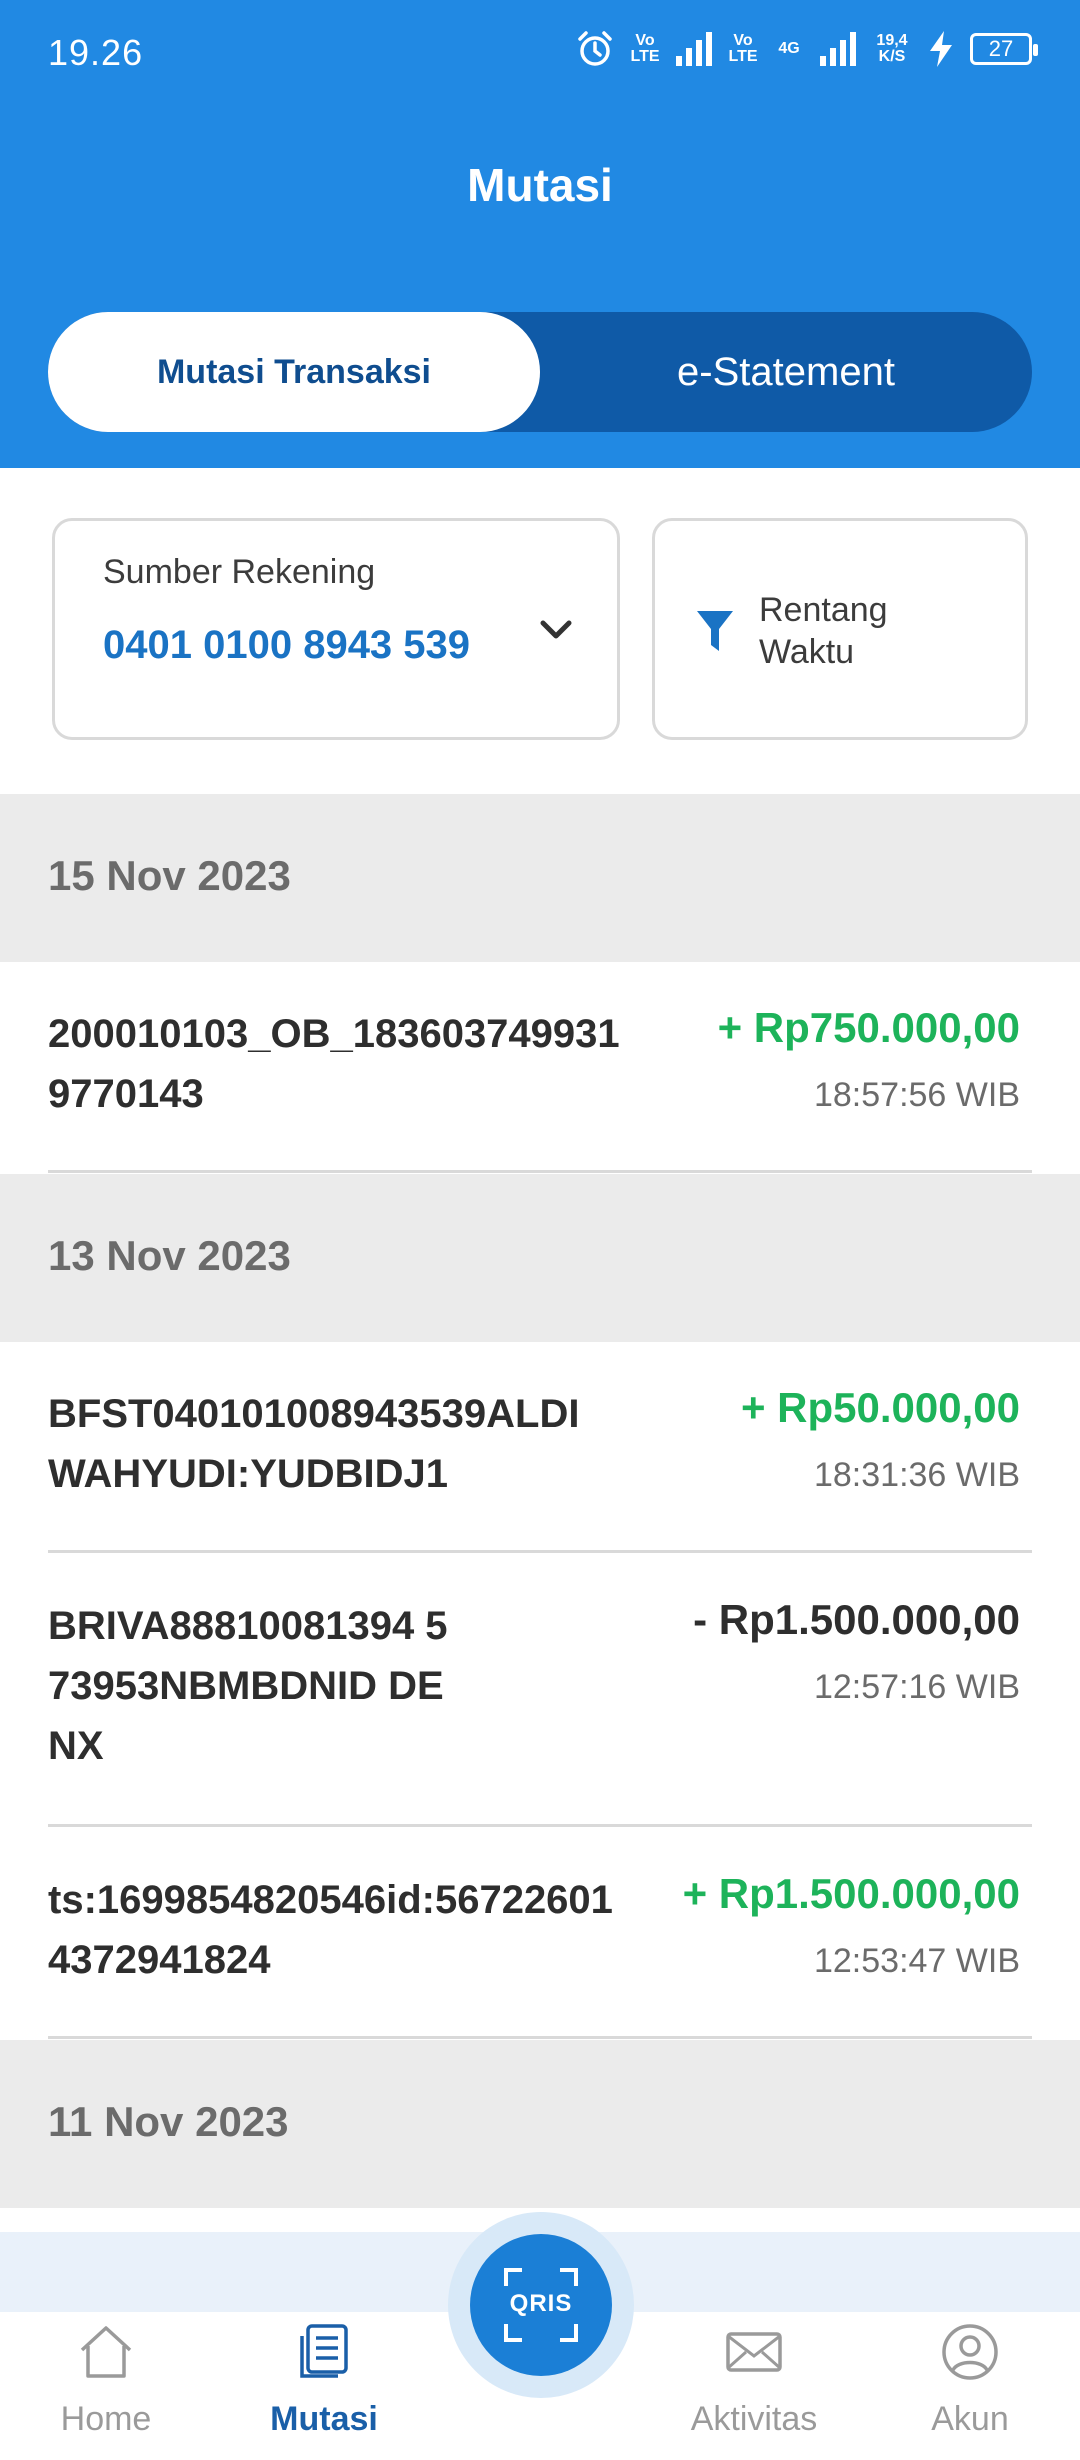 The height and width of the screenshot is (2460, 1080). Describe the element at coordinates (540, 1258) in the screenshot. I see `date-group-header: 13 Nov 2023` at that location.